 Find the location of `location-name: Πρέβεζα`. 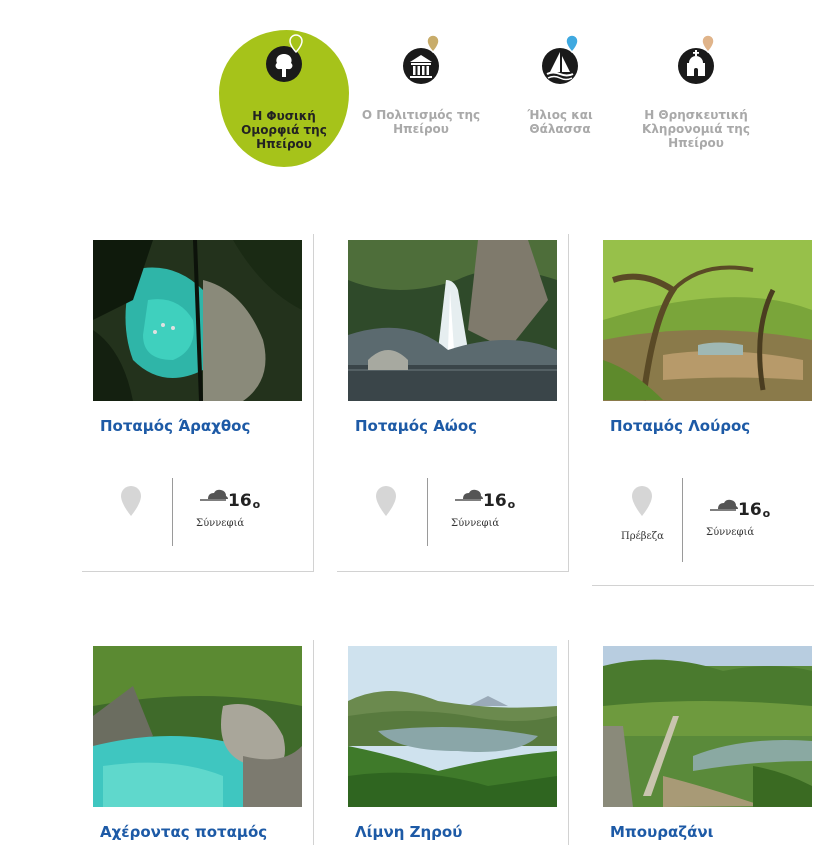

location-name: Πρέβεζα is located at coordinates (642, 536).